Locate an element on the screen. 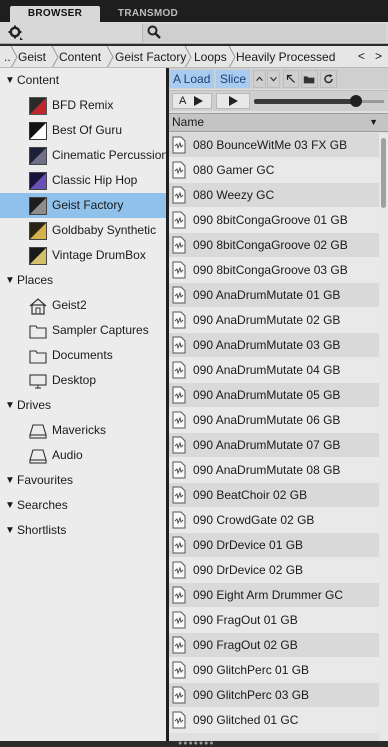 The height and width of the screenshot is (747, 388). file-row: 080 Gamer GC is located at coordinates (274, 170).